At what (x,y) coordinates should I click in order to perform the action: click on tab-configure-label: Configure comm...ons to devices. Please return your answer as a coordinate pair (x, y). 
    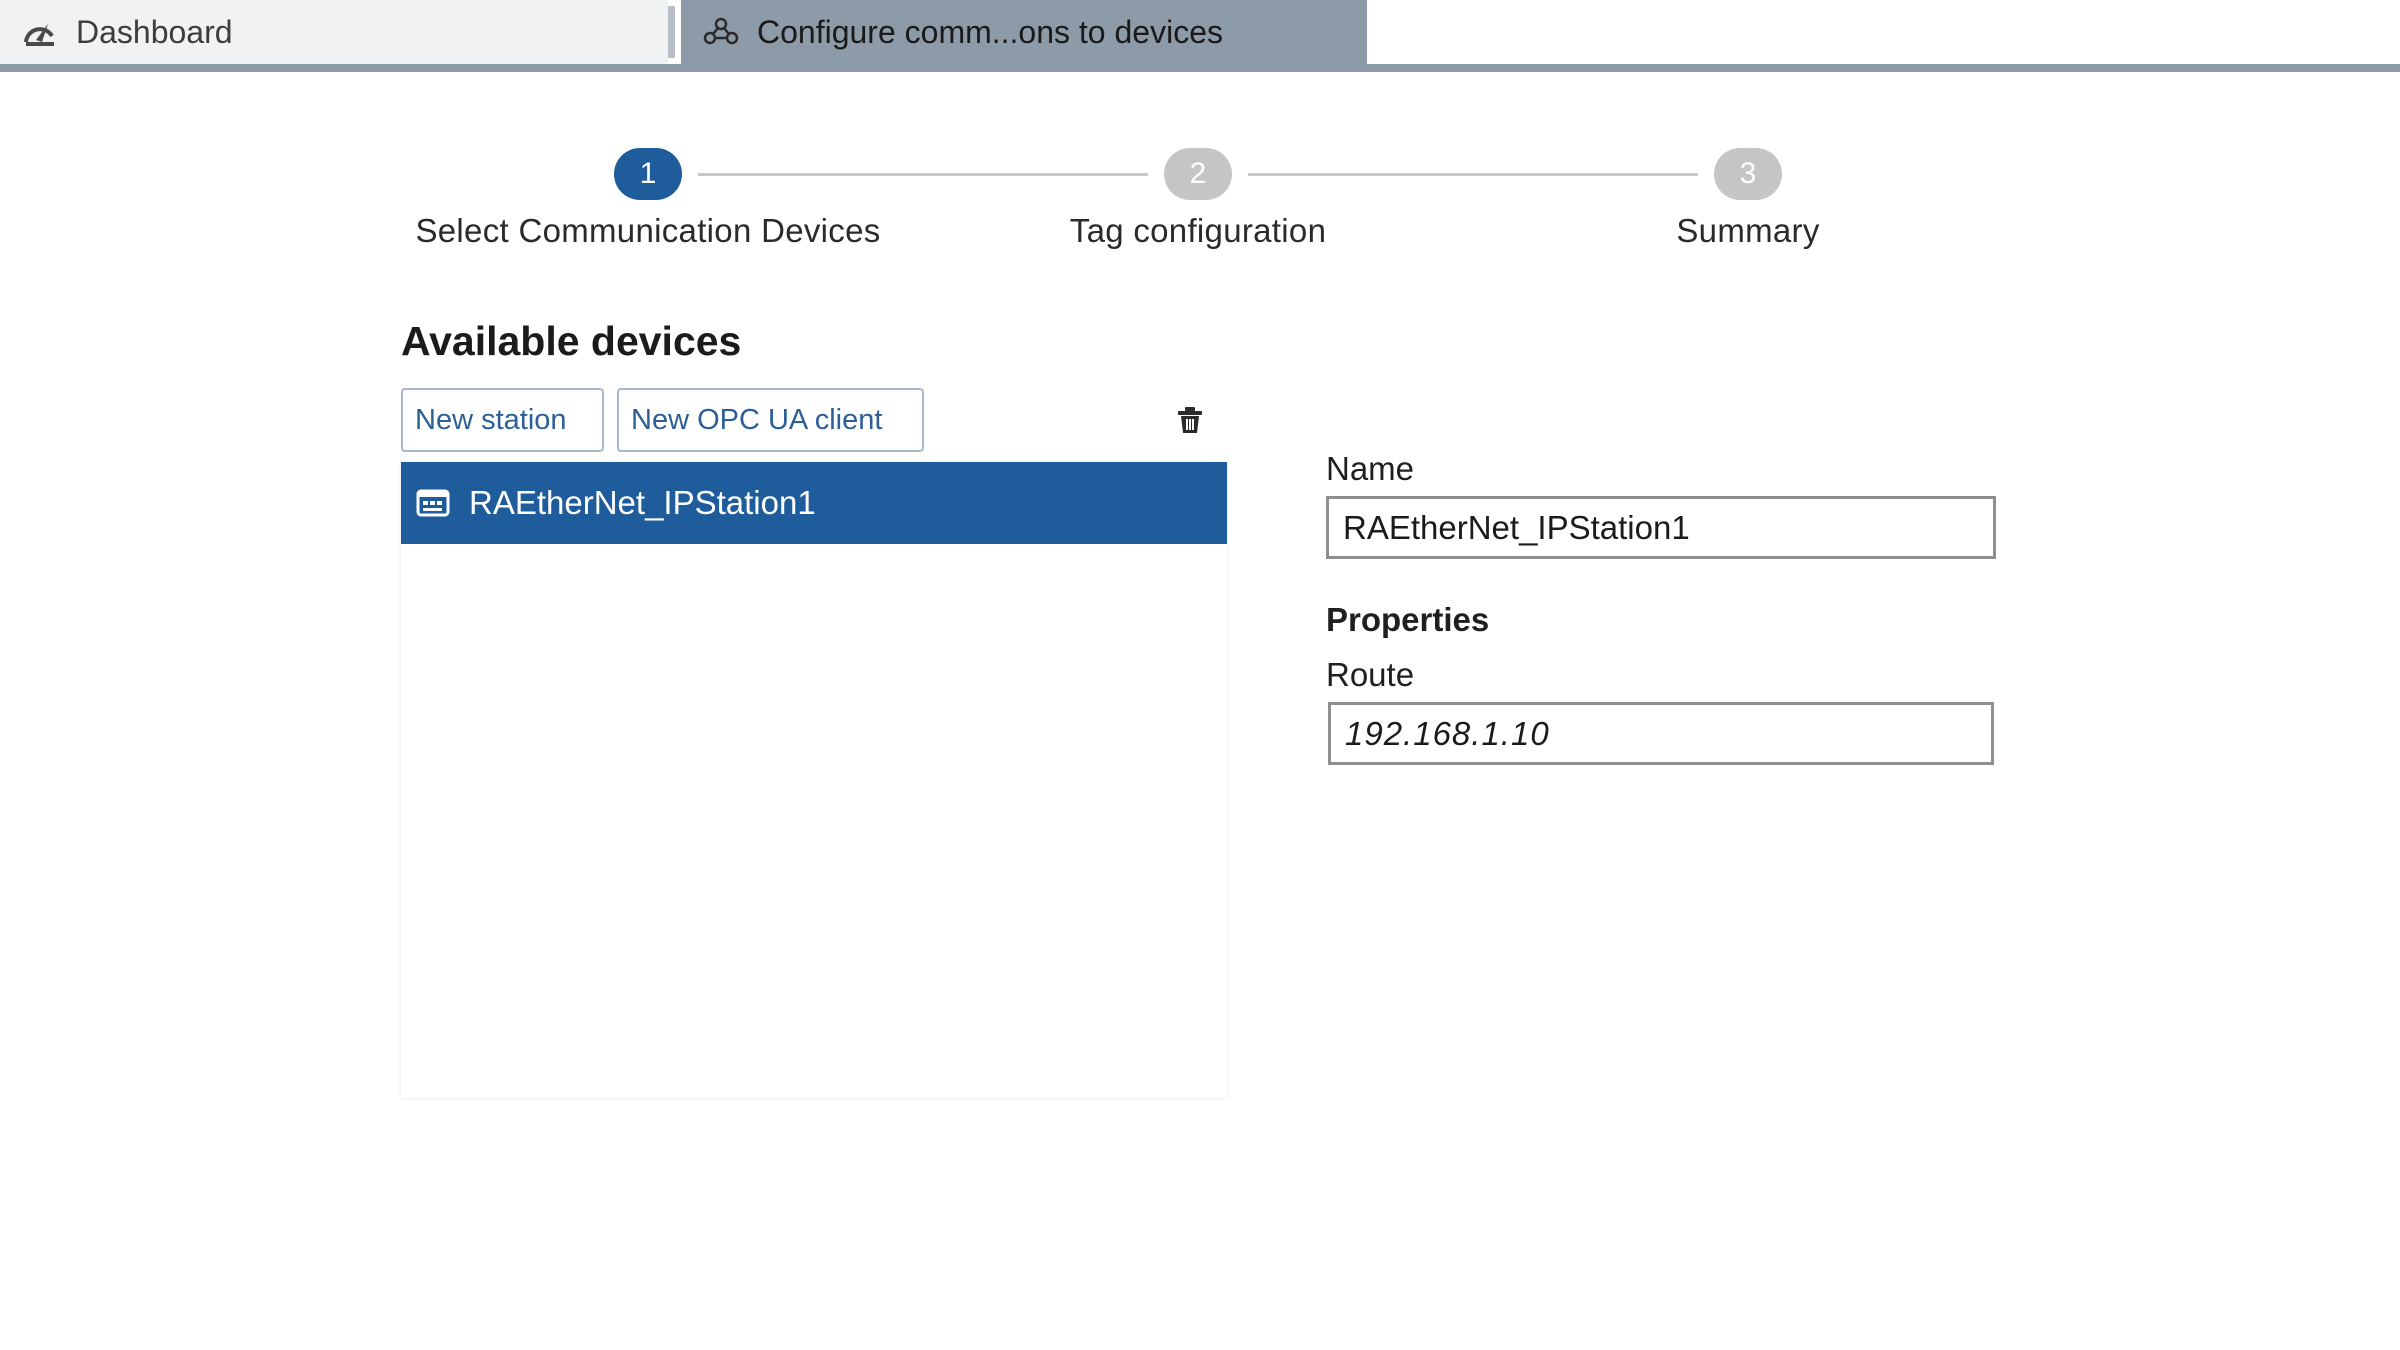
    Looking at the image, I should click on (990, 31).